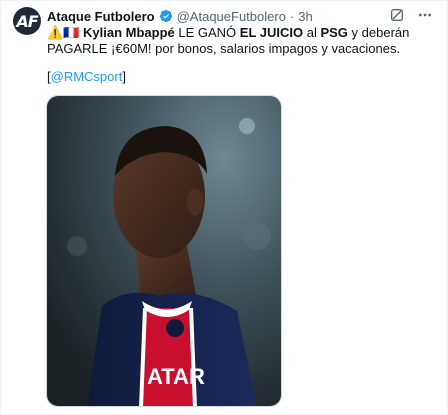 This screenshot has height=415, width=448. Describe the element at coordinates (63, 32) in the screenshot. I see `warning-flag-emoji: ⚠️🇫🇷` at that location.